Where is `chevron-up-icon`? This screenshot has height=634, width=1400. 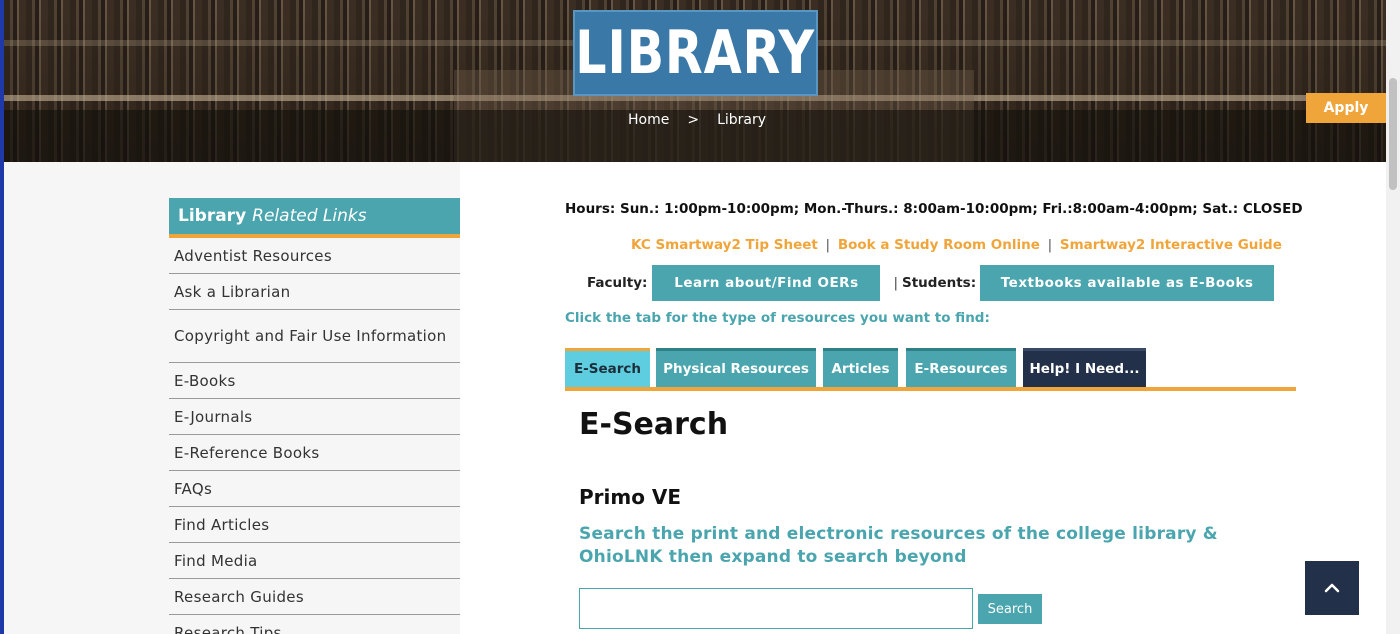 chevron-up-icon is located at coordinates (1332, 588).